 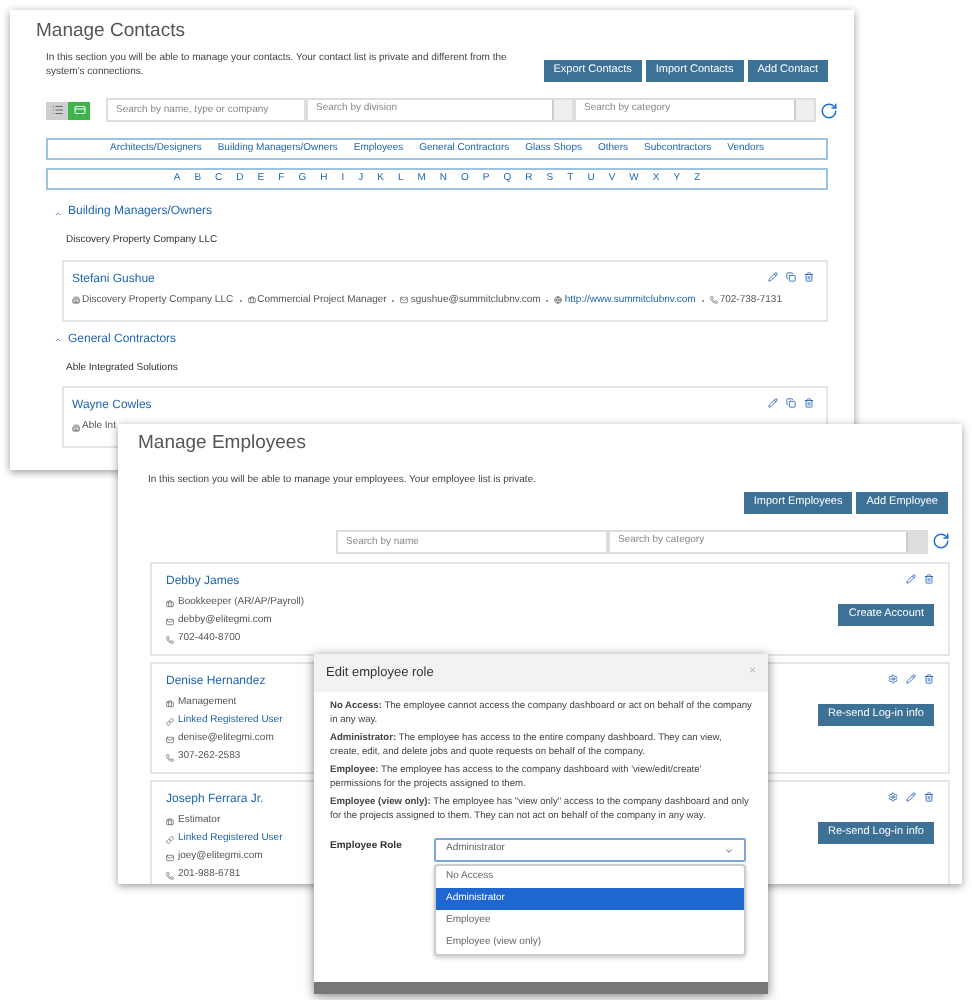 I want to click on list-icon, so click(x=57, y=110).